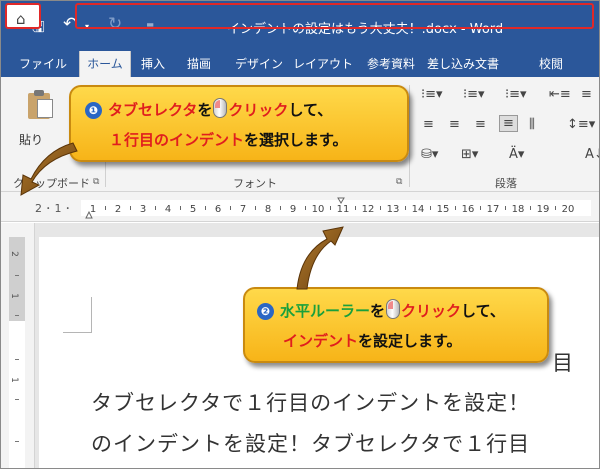 The height and width of the screenshot is (469, 600). I want to click on tab-layout: レイアウト, so click(323, 64).